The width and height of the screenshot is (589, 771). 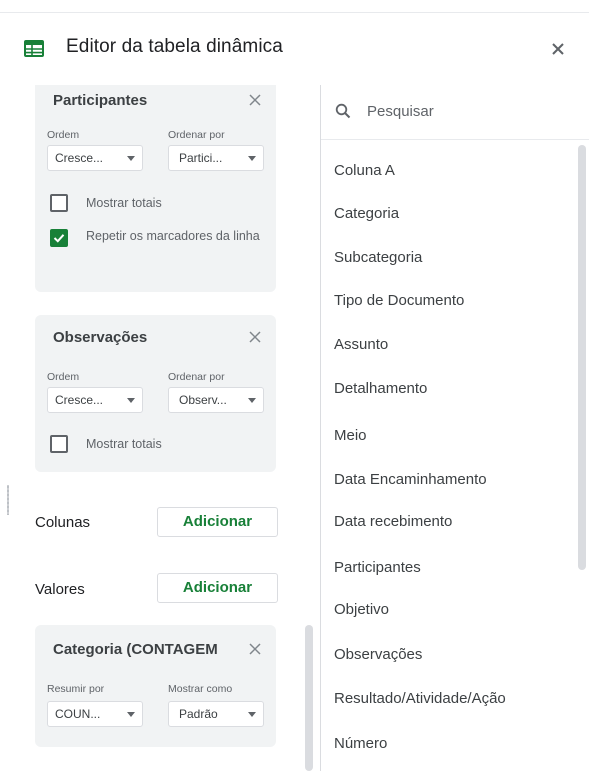 What do you see at coordinates (135, 649) in the screenshot?
I see `card-title: Categoria (CONTAGEM` at bounding box center [135, 649].